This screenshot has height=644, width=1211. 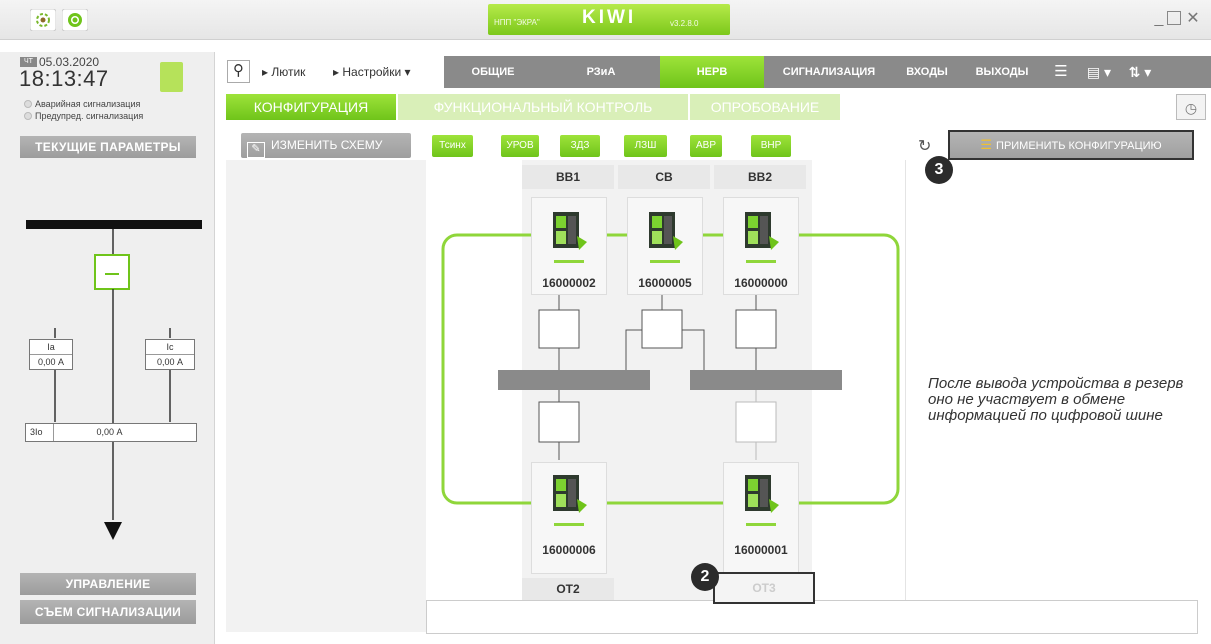 I want to click on alarm-label: Аварийная сигнализация, so click(x=88, y=104).